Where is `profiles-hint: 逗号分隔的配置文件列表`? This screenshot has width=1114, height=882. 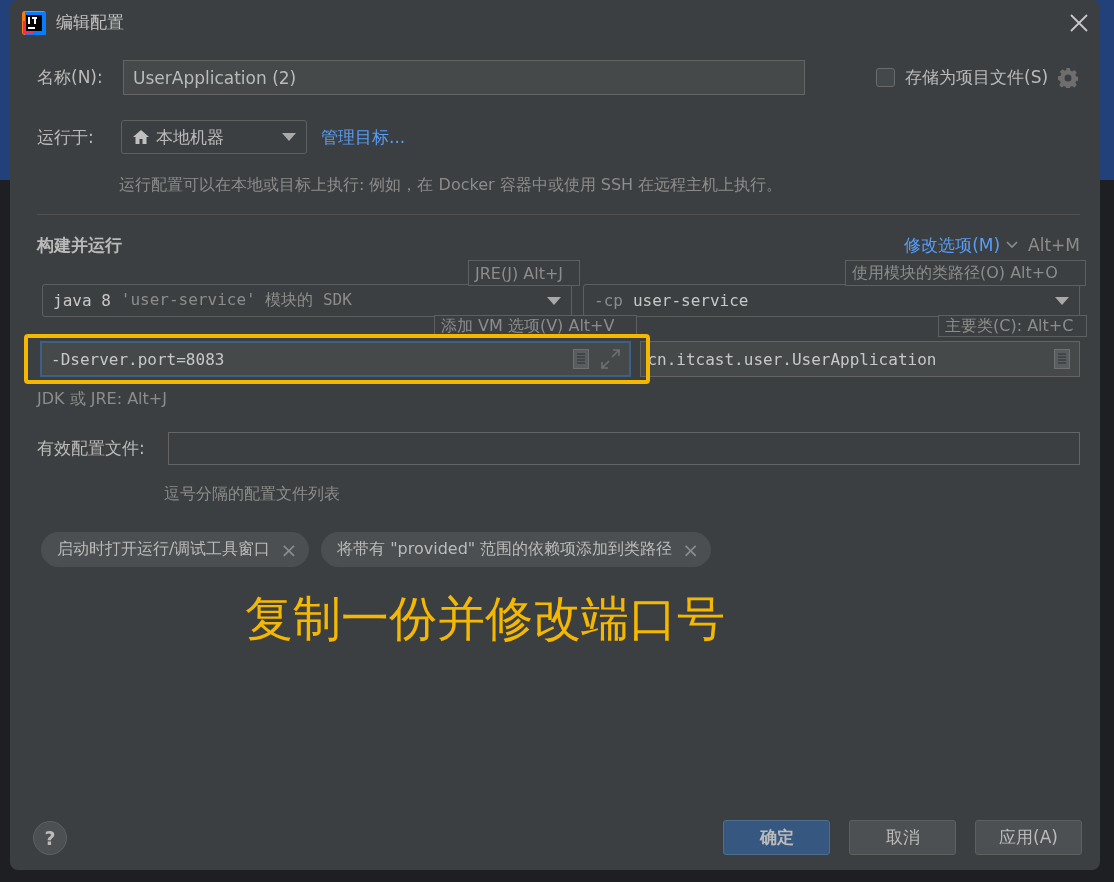
profiles-hint: 逗号分隔的配置文件列表 is located at coordinates (252, 493).